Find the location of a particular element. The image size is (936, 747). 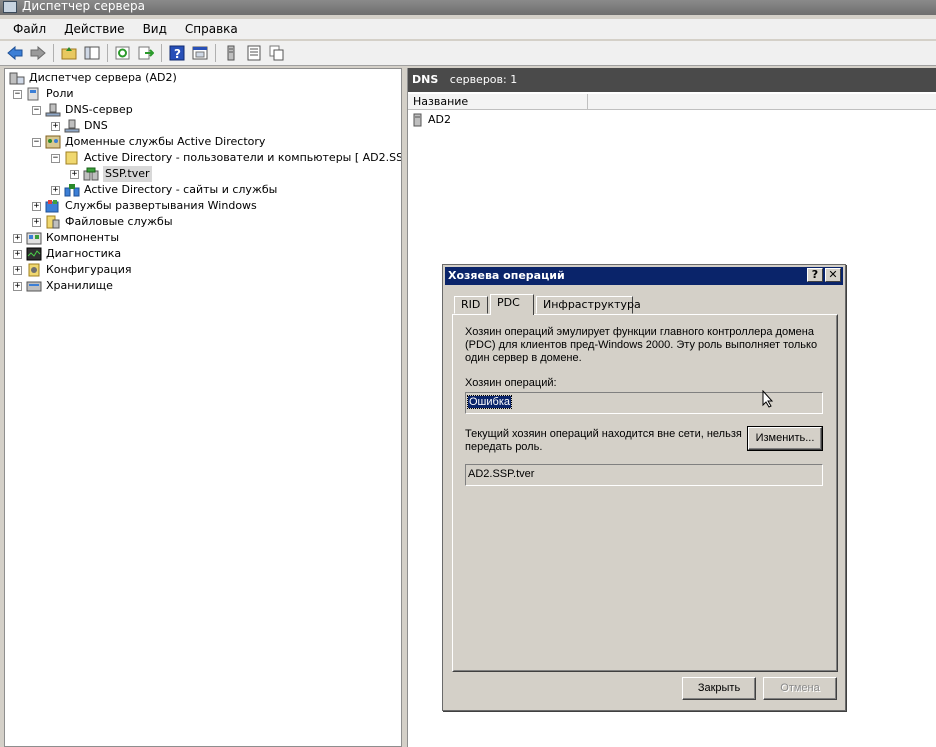

export-list-icon is located at coordinates (146, 53).